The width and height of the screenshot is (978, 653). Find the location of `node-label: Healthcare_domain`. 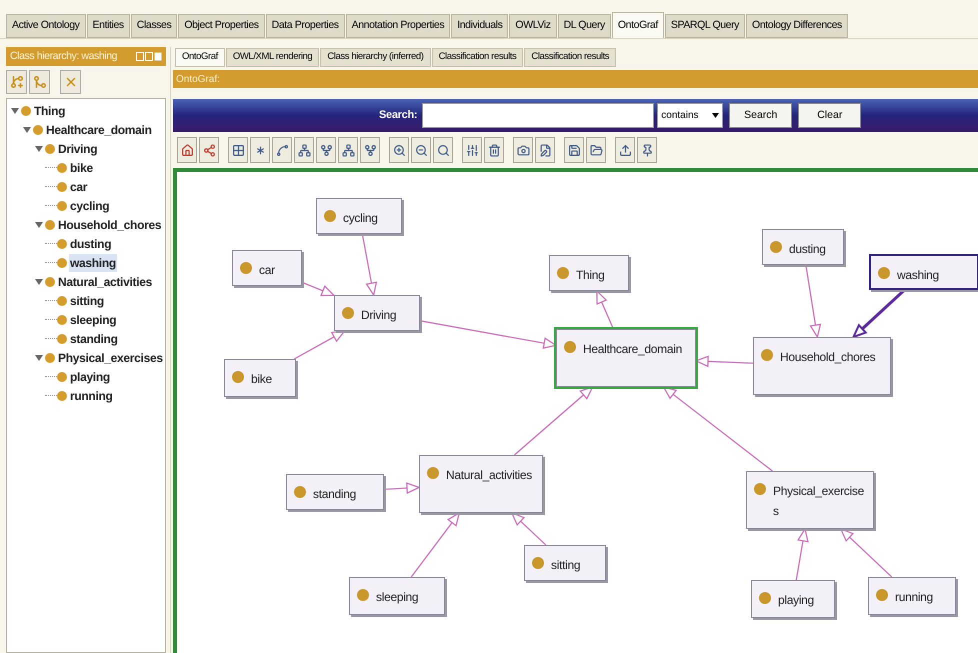

node-label: Healthcare_domain is located at coordinates (632, 349).